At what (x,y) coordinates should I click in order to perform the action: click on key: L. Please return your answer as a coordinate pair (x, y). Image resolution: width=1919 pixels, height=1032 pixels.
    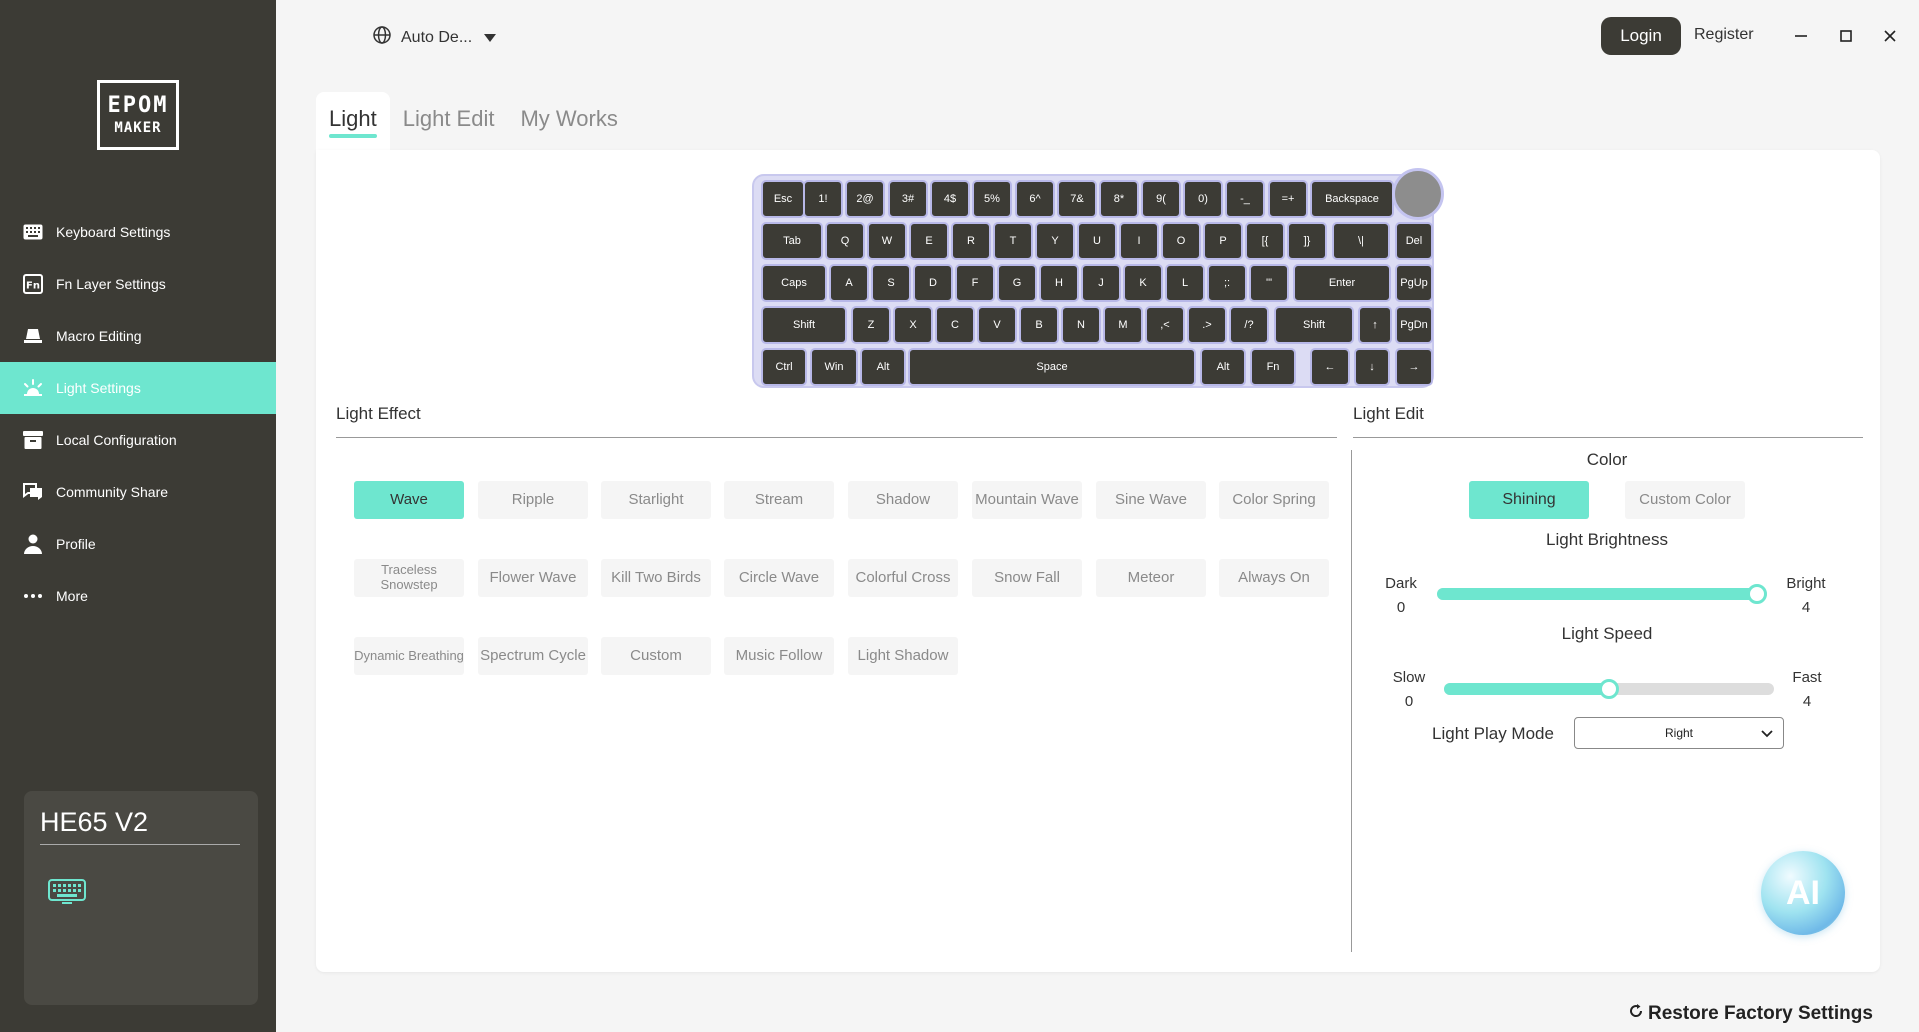
    Looking at the image, I should click on (1185, 283).